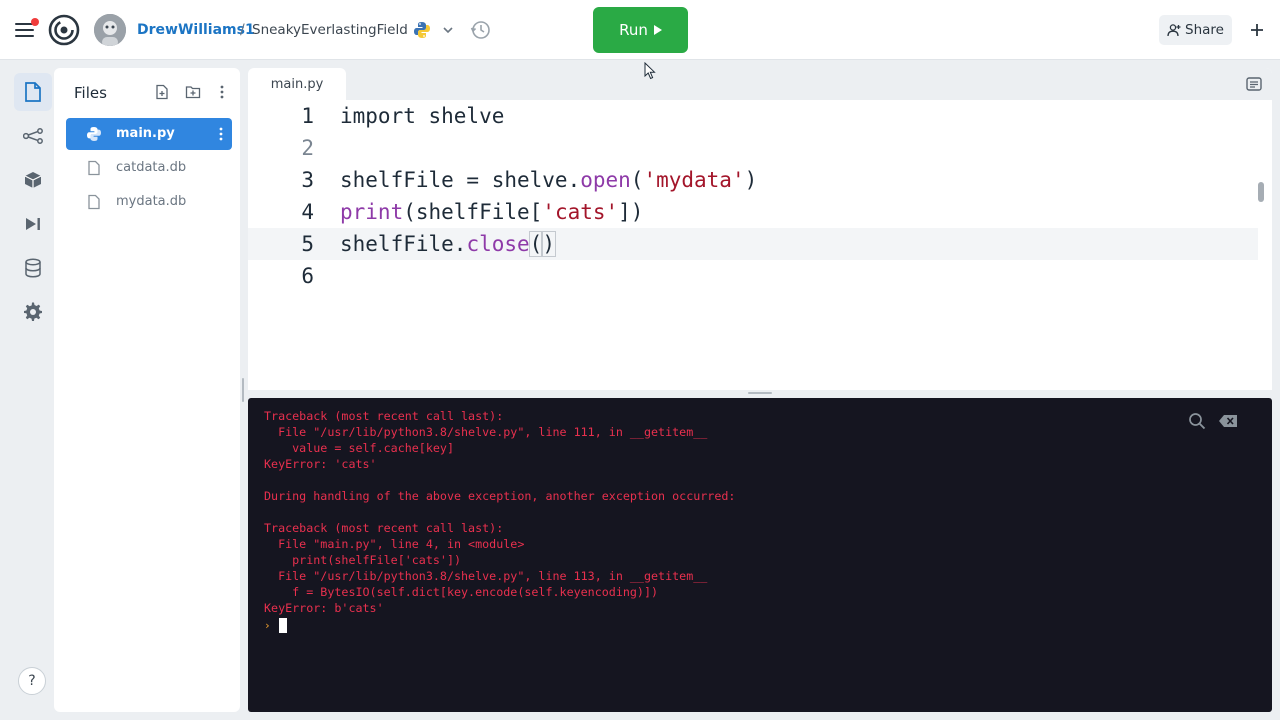  I want to click on clear-console-icon, so click(1228, 421).